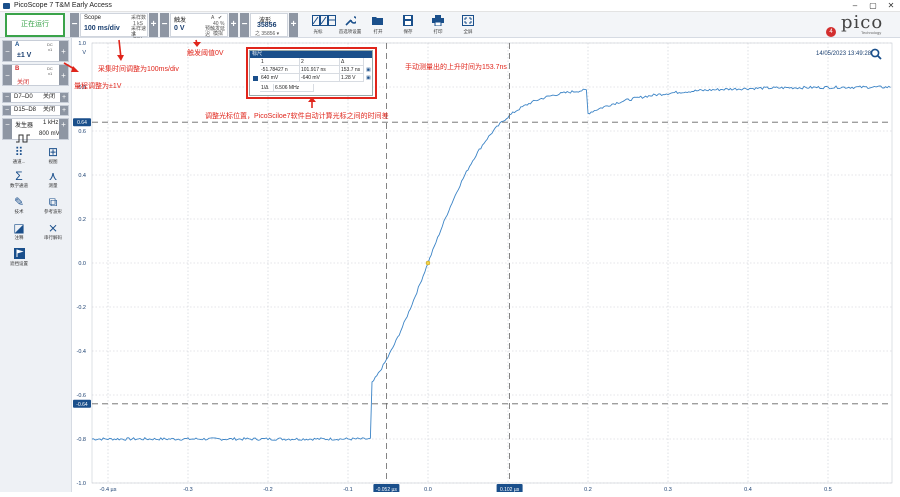 The width and height of the screenshot is (900, 497). Describe the element at coordinates (205, 53) in the screenshot. I see `annotation-trigger: 触发阈值0V` at that location.